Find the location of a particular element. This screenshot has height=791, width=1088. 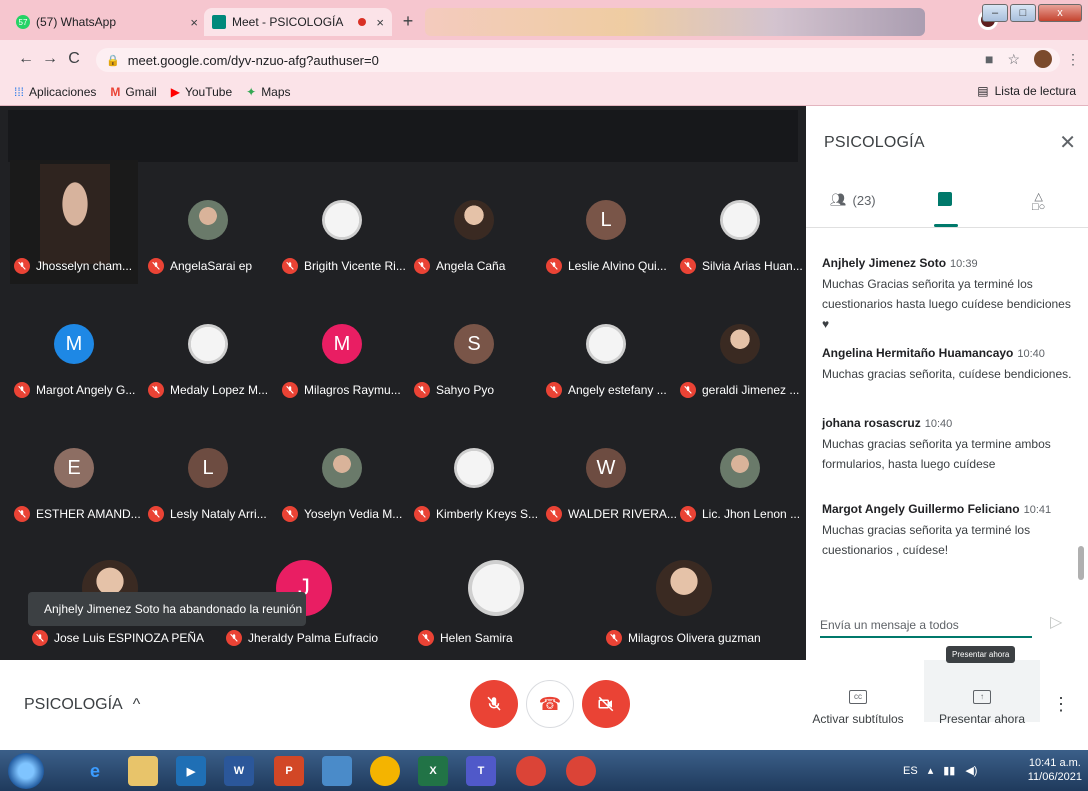

microphone-toggle-button is located at coordinates (494, 704).